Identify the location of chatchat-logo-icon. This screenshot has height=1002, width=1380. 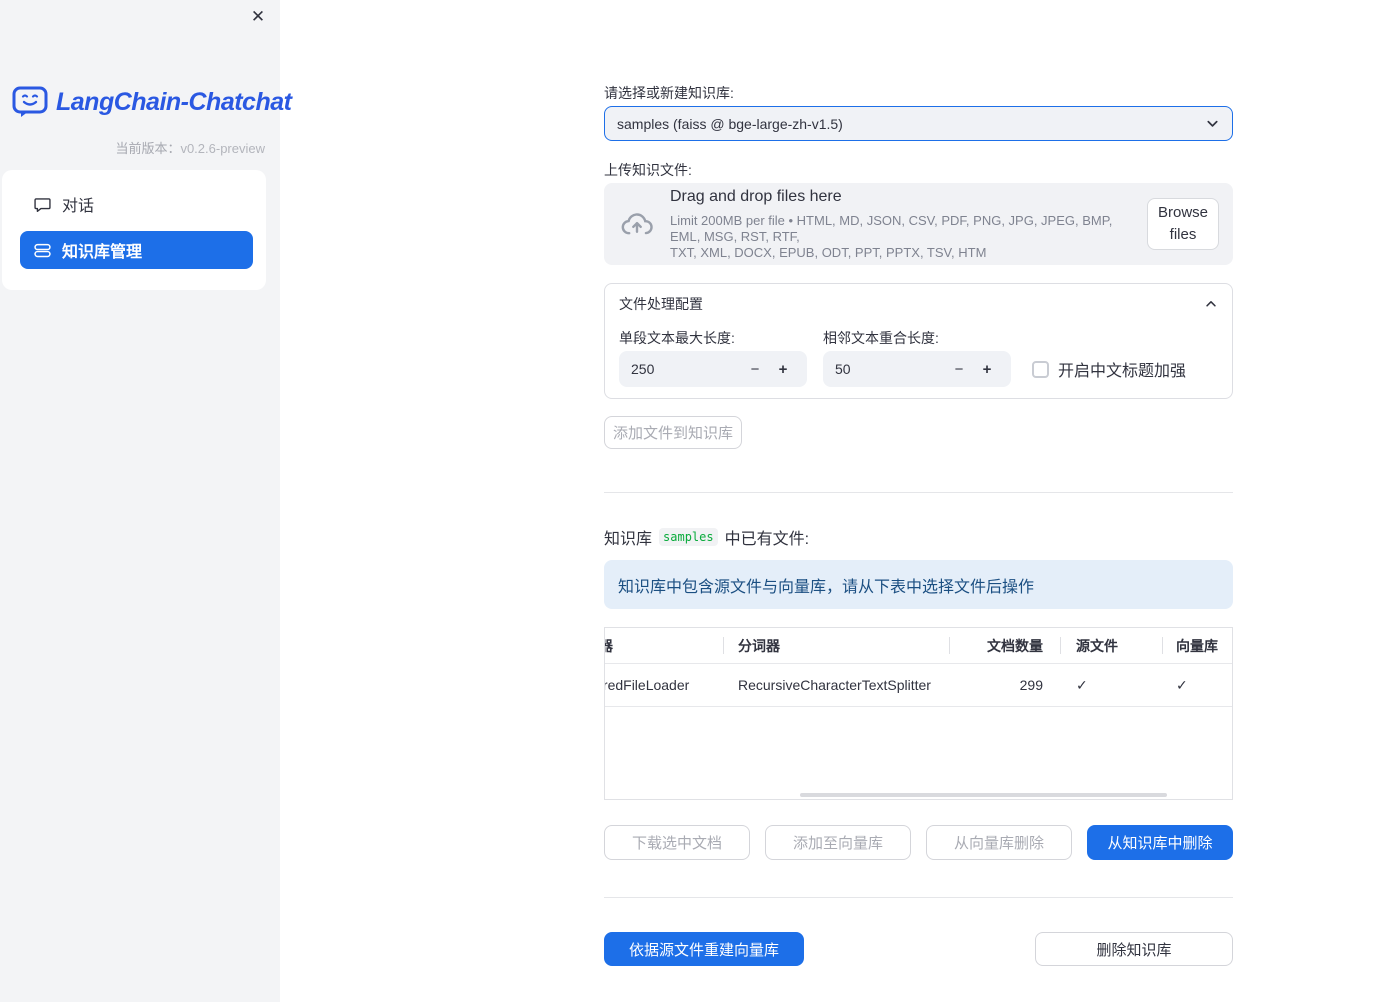
(30, 101).